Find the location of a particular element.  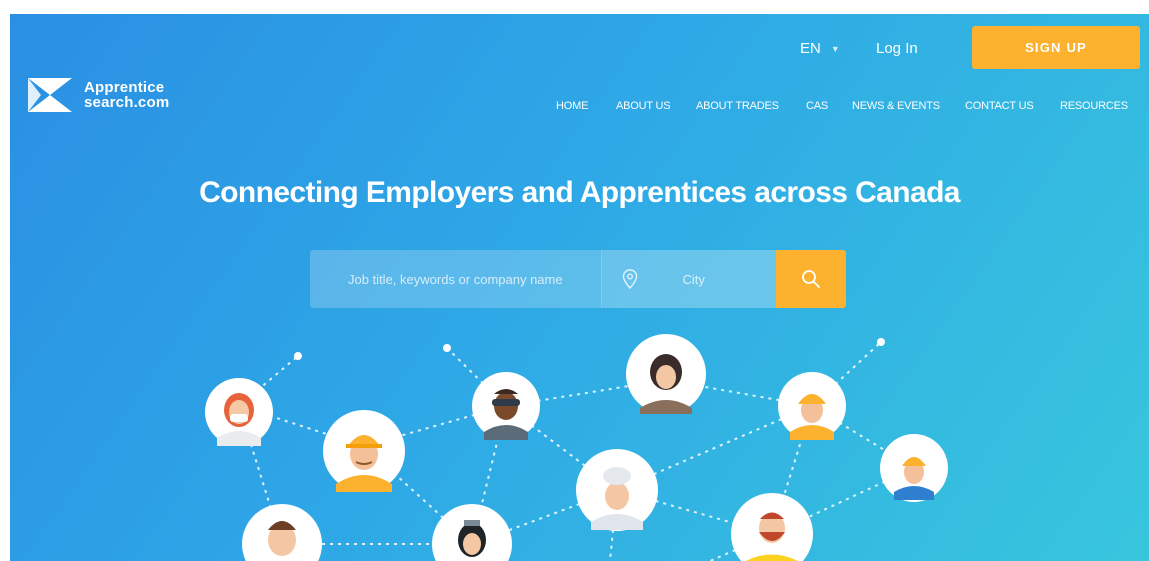

job-search-bar is located at coordinates (578, 279).